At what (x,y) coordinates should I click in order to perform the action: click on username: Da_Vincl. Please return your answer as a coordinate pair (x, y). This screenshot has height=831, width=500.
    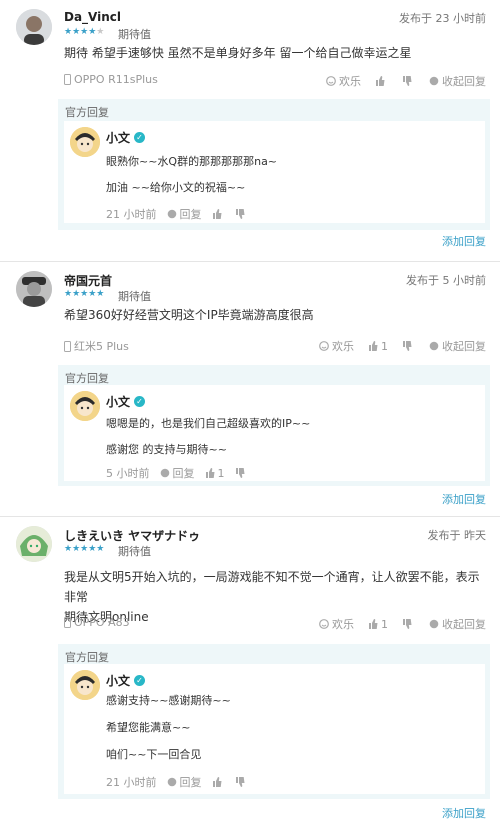
    Looking at the image, I should click on (92, 17).